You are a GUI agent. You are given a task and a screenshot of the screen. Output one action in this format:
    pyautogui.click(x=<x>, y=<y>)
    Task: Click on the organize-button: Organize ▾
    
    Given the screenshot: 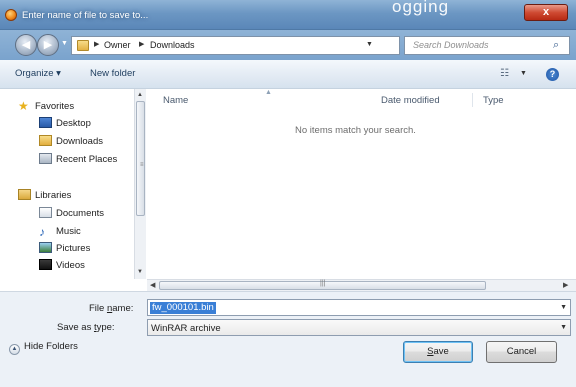 What is the action you would take?
    pyautogui.click(x=38, y=73)
    